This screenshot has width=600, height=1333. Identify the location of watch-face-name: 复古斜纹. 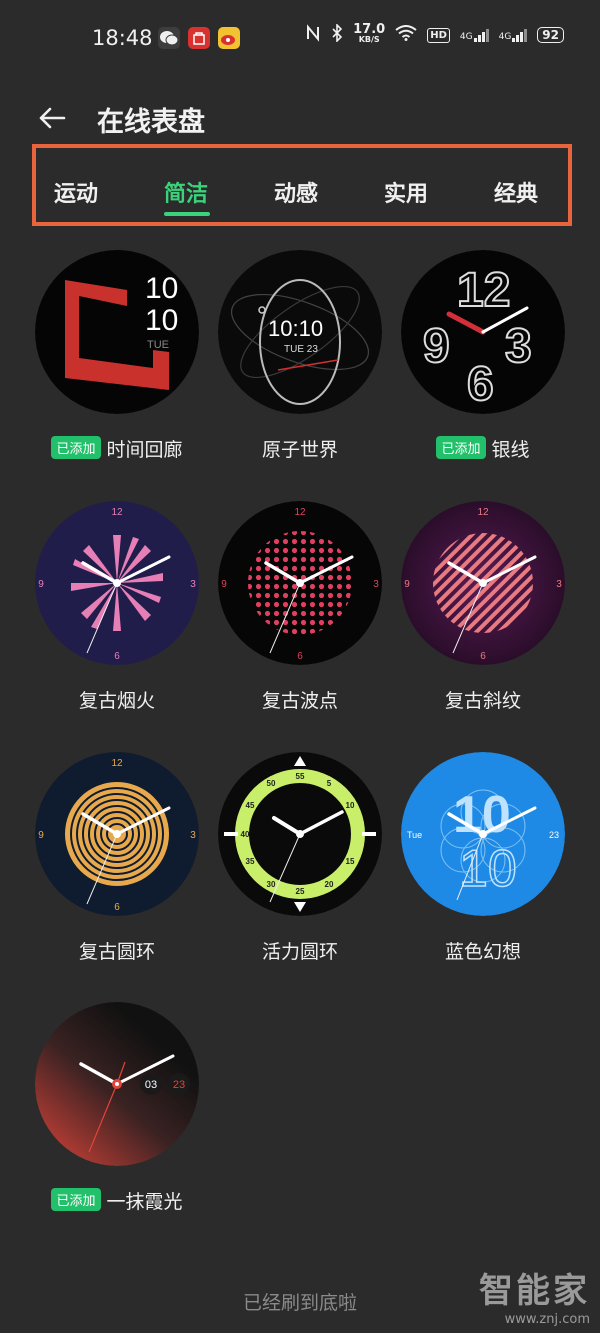
(482, 701).